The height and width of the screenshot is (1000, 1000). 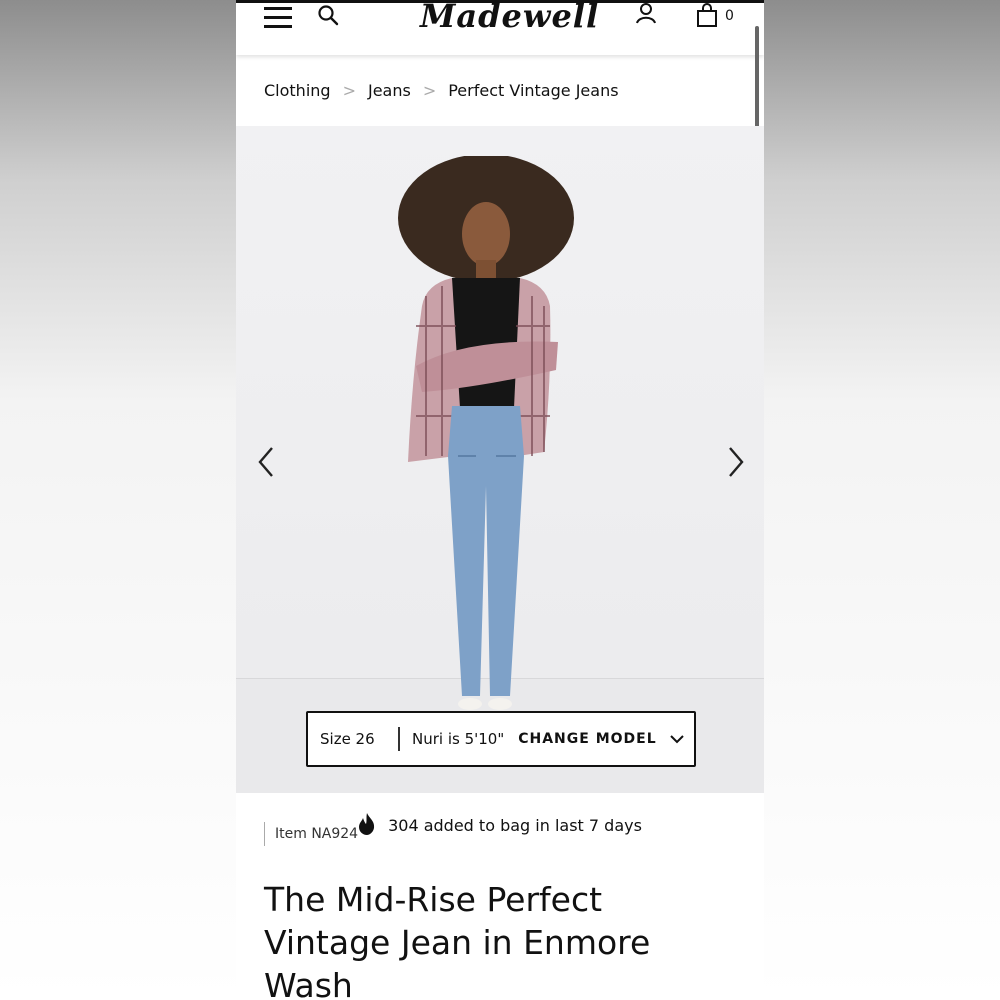 What do you see at coordinates (736, 462) in the screenshot?
I see `chevron-right-icon` at bounding box center [736, 462].